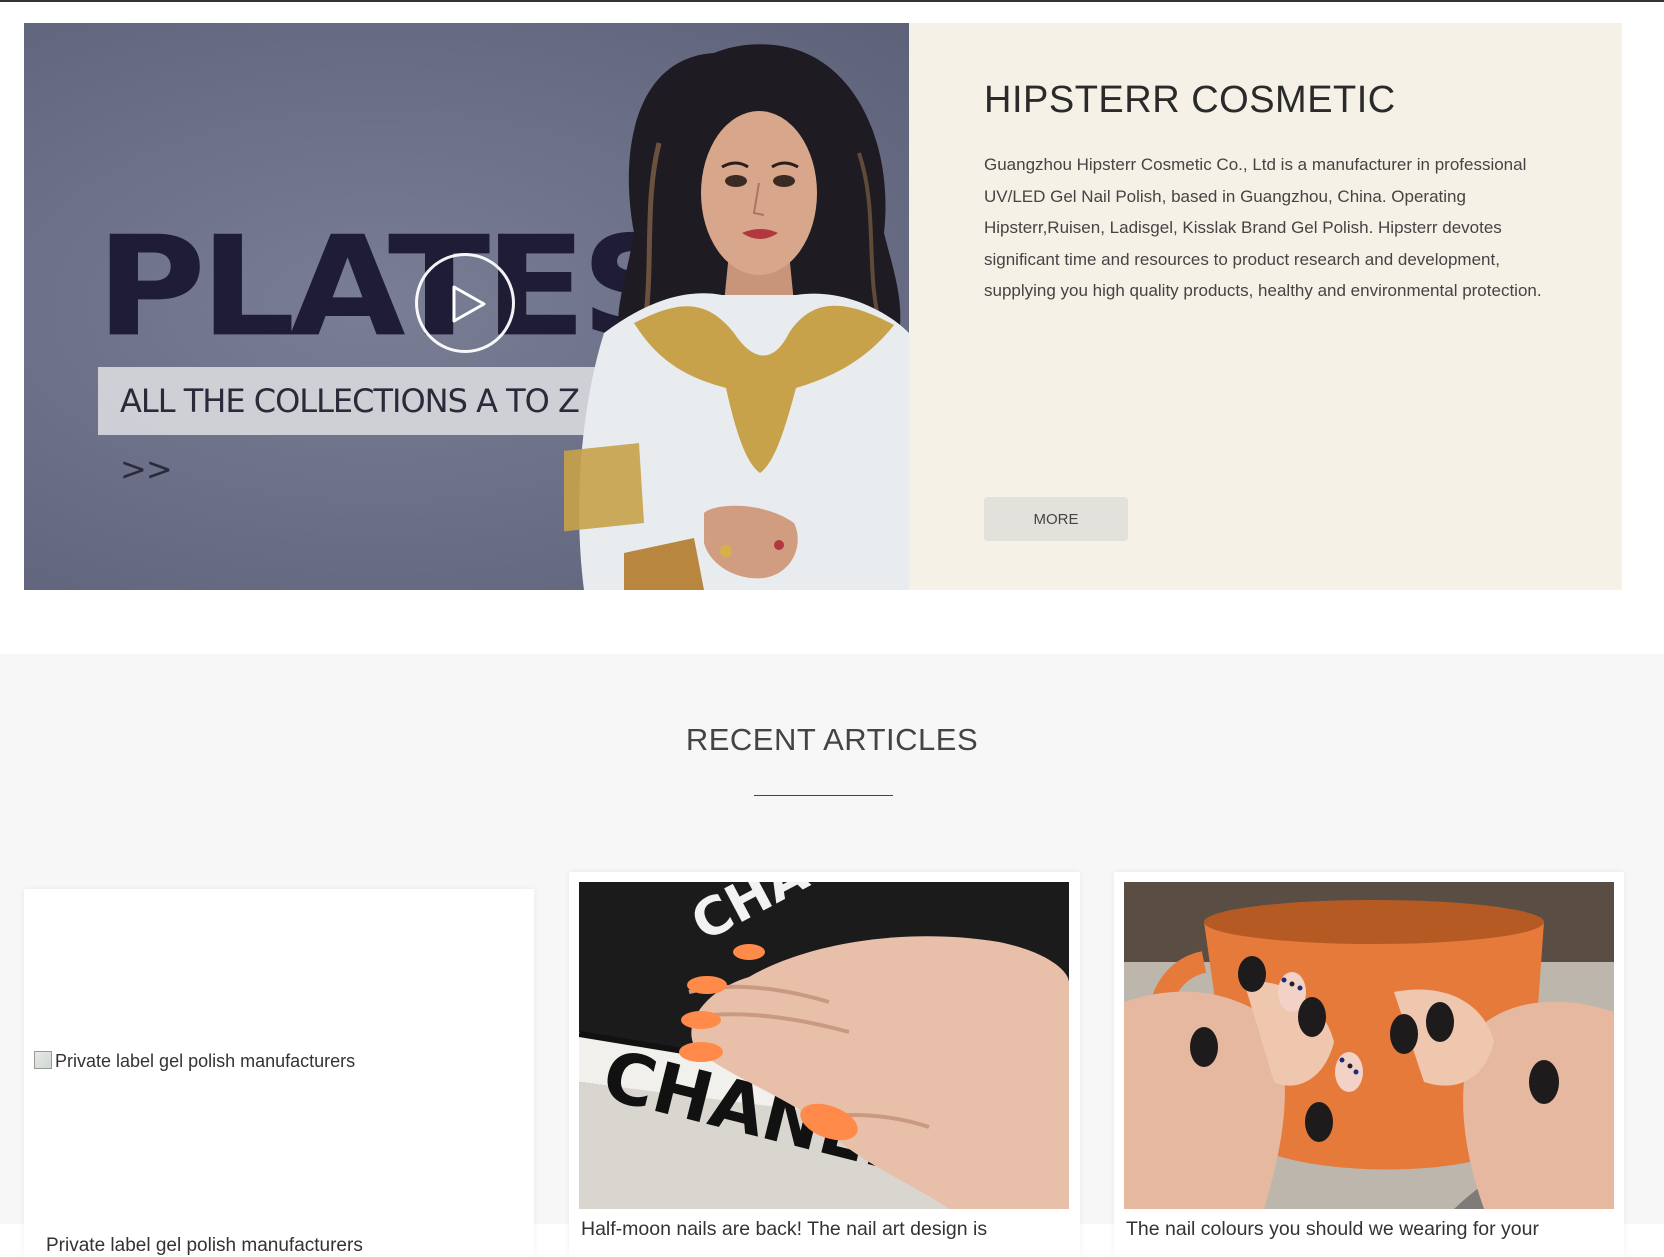 The image size is (1664, 1257). What do you see at coordinates (824, 1045) in the screenshot?
I see `article-image: CHANEL CHA` at bounding box center [824, 1045].